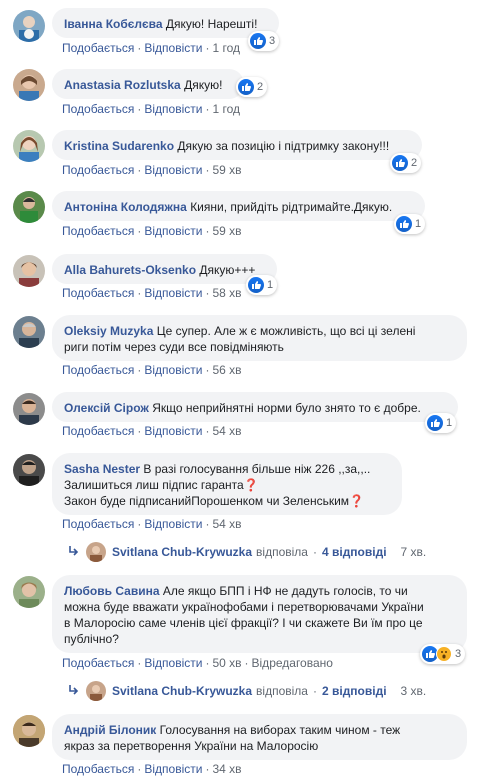  I want to click on comment-author: Oleksiy Muzyka, so click(108, 331).